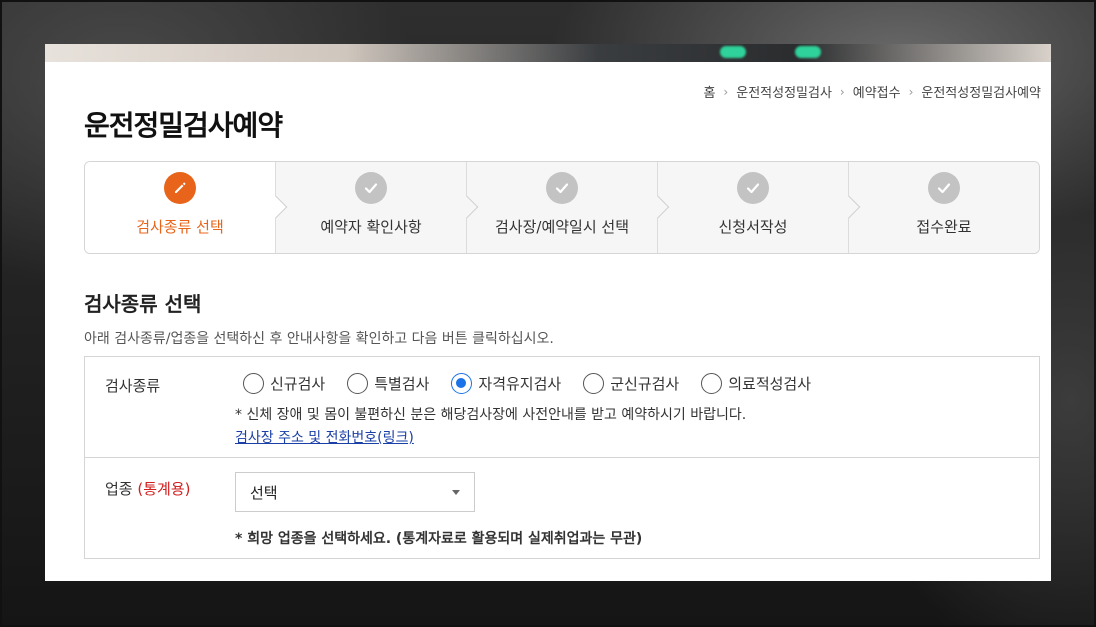 The width and height of the screenshot is (1096, 627). I want to click on exam-type-label: 검사종류, so click(133, 386).